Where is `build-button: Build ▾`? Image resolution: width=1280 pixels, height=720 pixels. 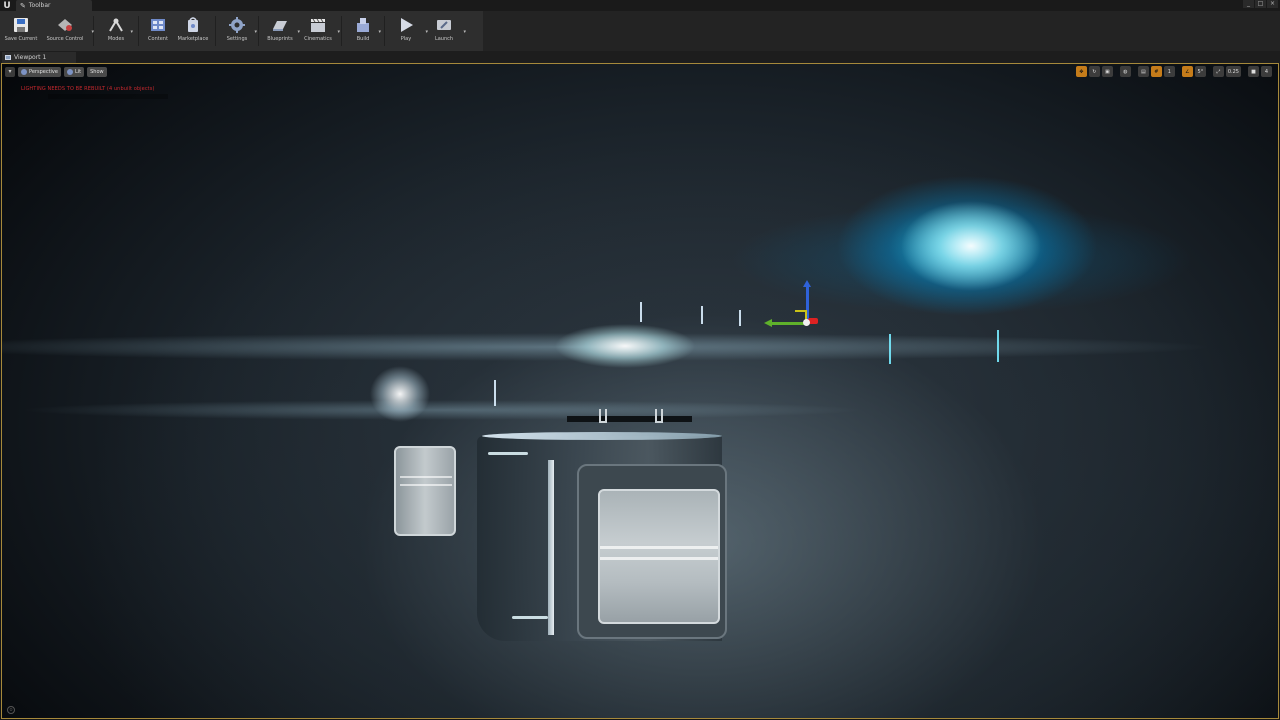 build-button: Build ▾ is located at coordinates (363, 31).